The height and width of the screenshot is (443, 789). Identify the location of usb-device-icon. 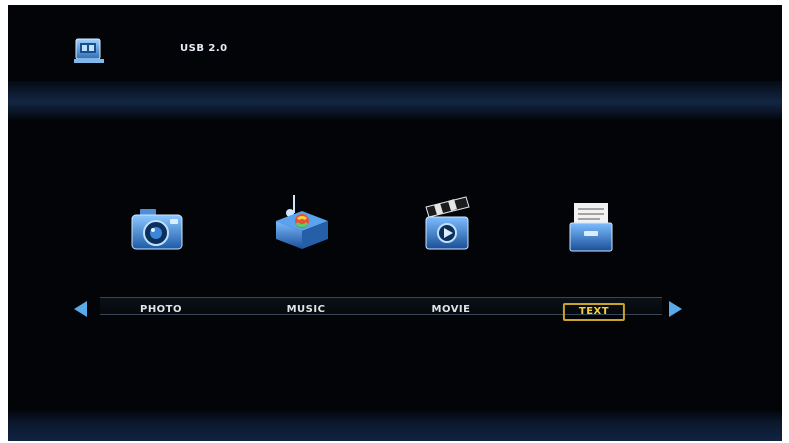
(89, 51).